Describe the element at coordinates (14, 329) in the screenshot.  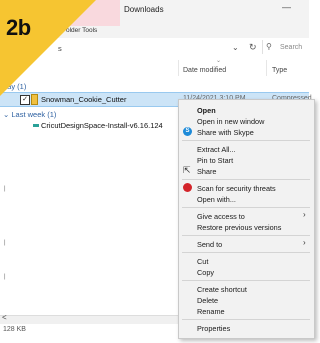
I see `status-size: 128 KB` at that location.